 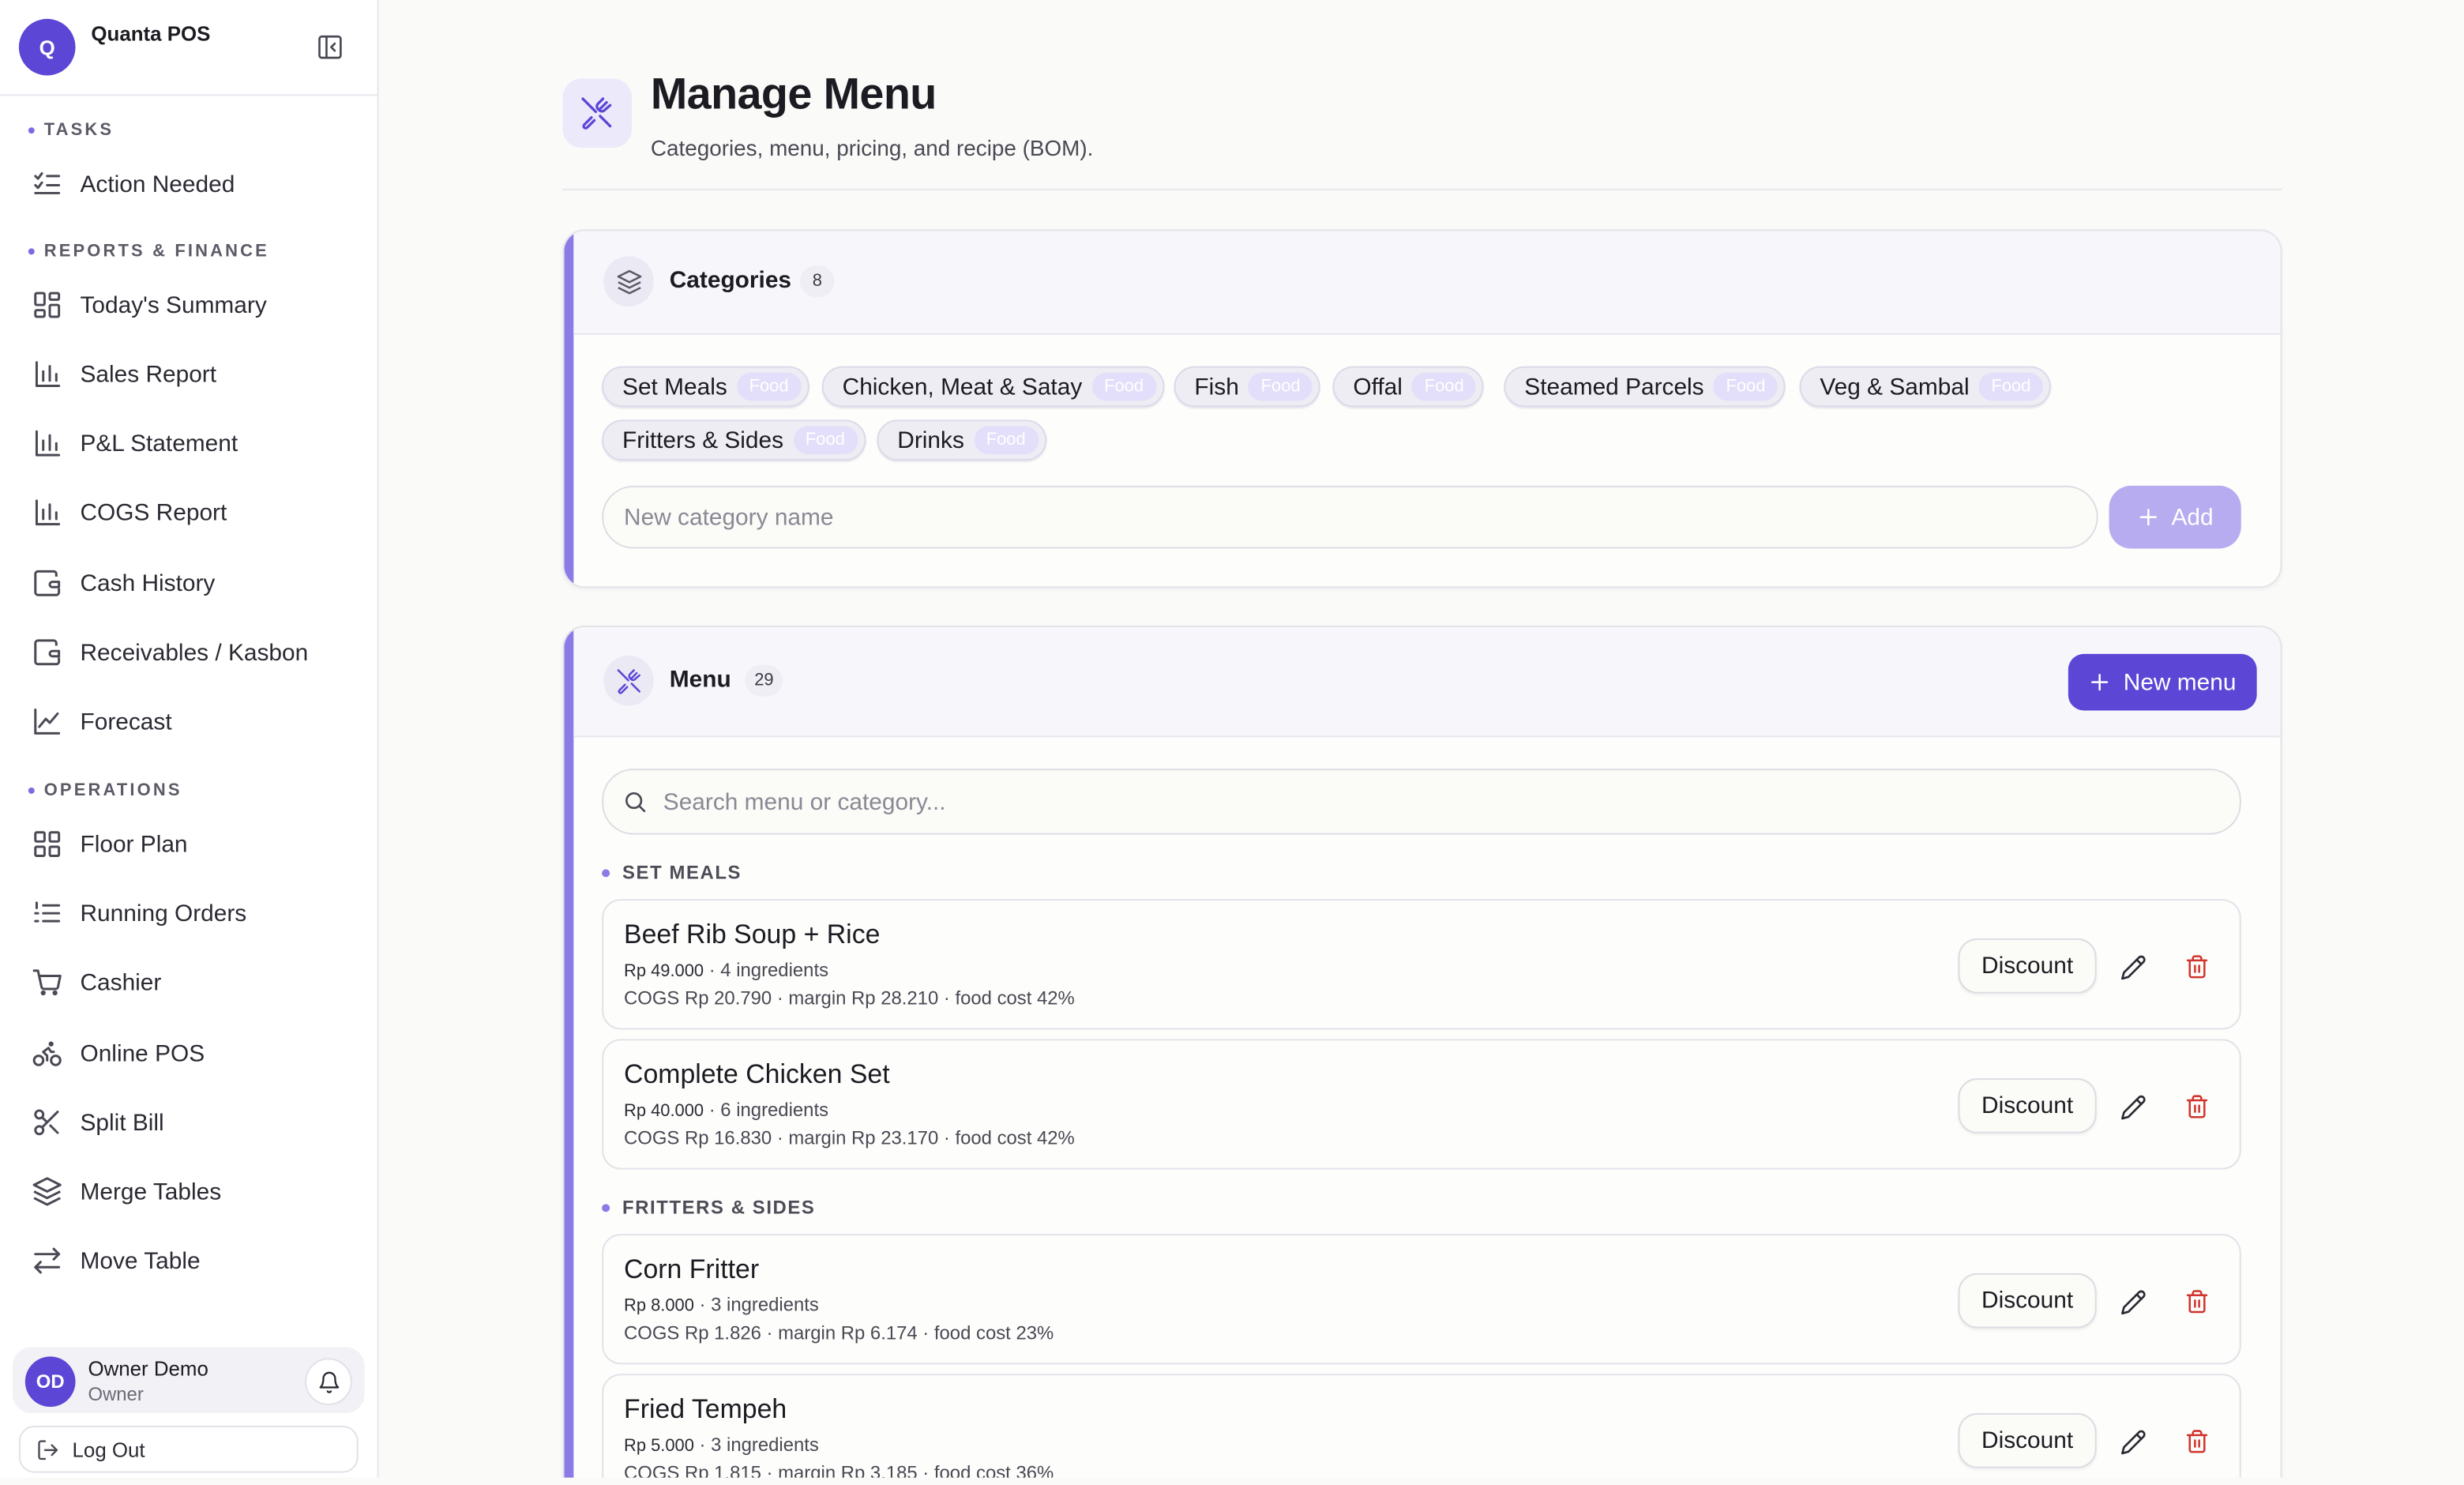 I want to click on logout-button: Log Out, so click(x=188, y=1449).